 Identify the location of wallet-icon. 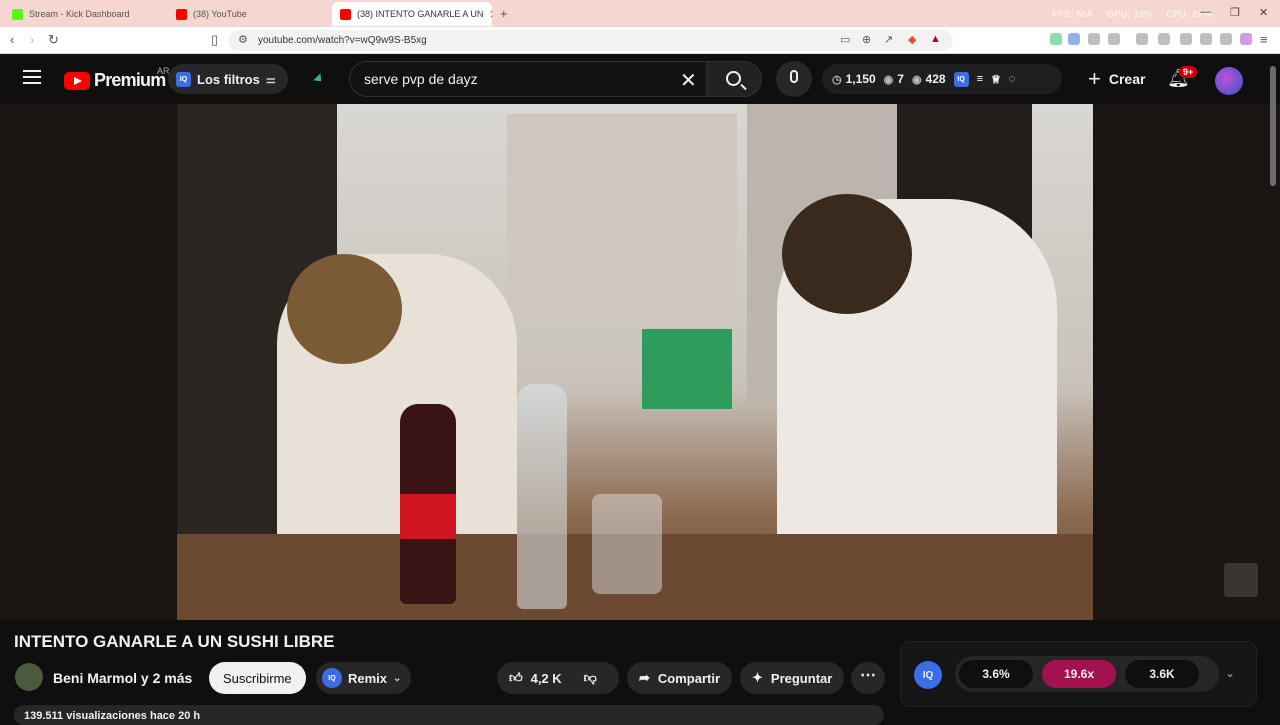
(1186, 39).